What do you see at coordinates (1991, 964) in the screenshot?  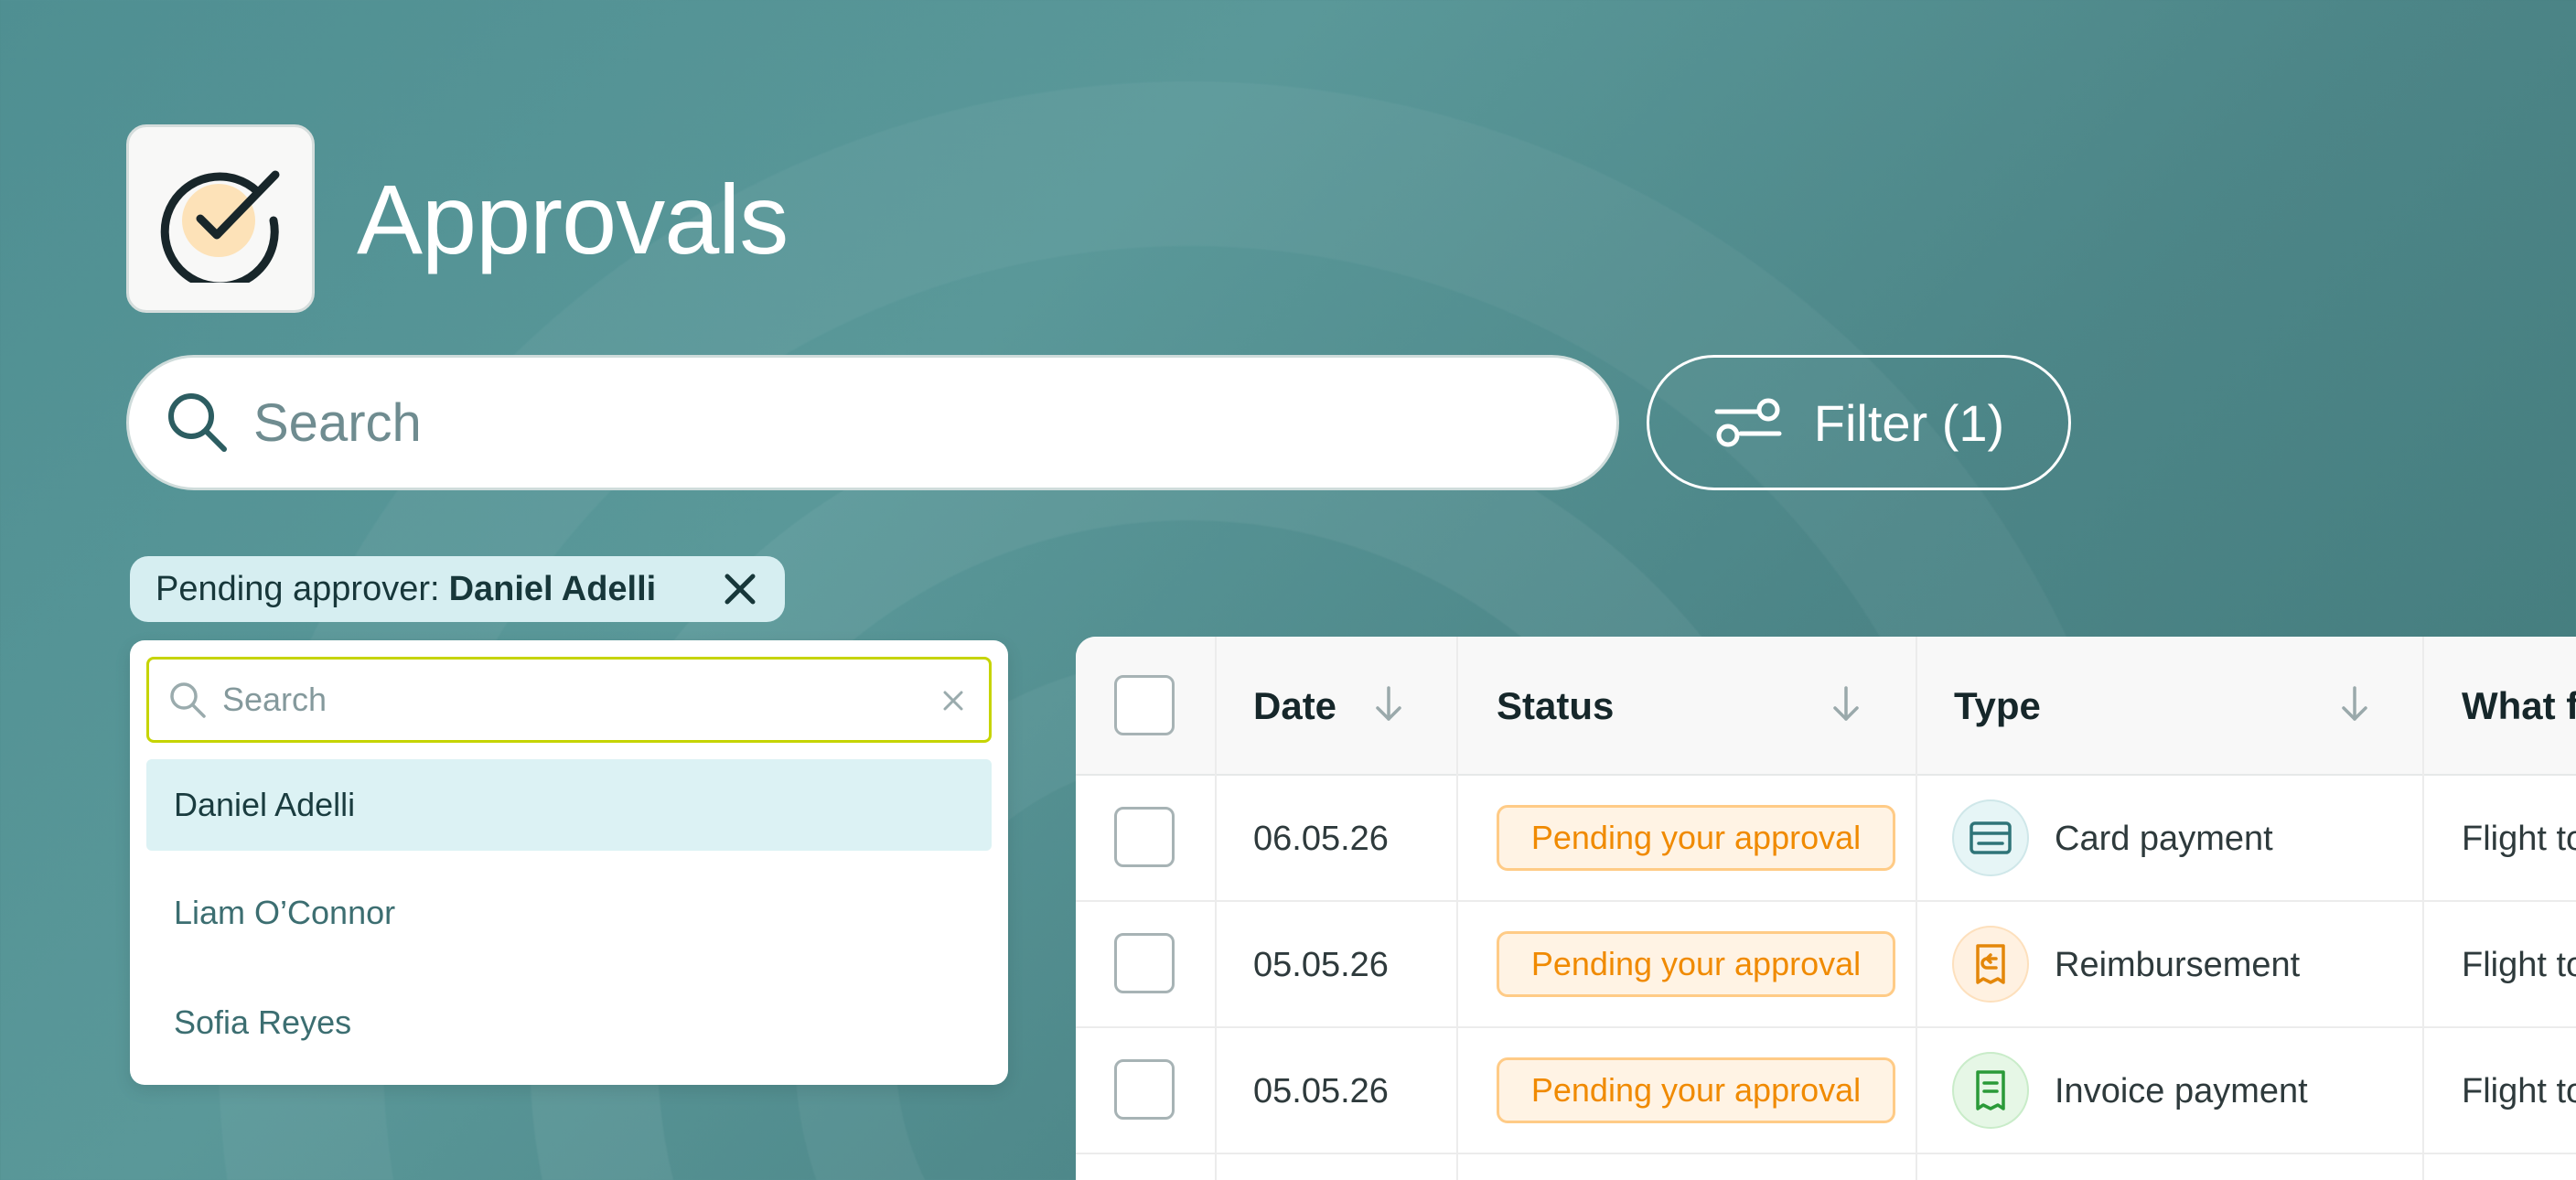 I see `receipt-return-icon` at bounding box center [1991, 964].